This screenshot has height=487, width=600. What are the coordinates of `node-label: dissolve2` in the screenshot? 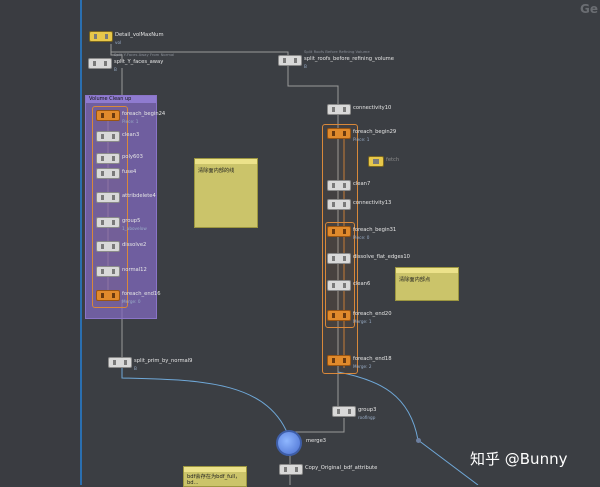 It's located at (134, 245).